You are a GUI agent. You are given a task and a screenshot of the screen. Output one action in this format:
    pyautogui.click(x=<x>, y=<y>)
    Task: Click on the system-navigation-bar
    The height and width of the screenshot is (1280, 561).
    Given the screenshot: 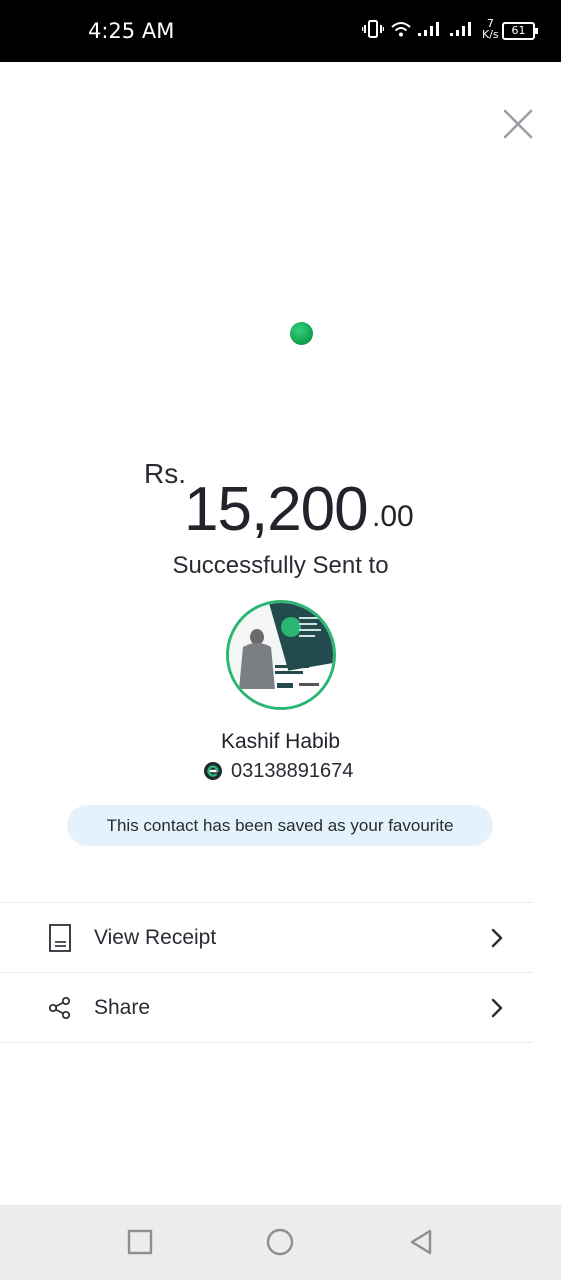 What is the action you would take?
    pyautogui.click(x=280, y=1242)
    